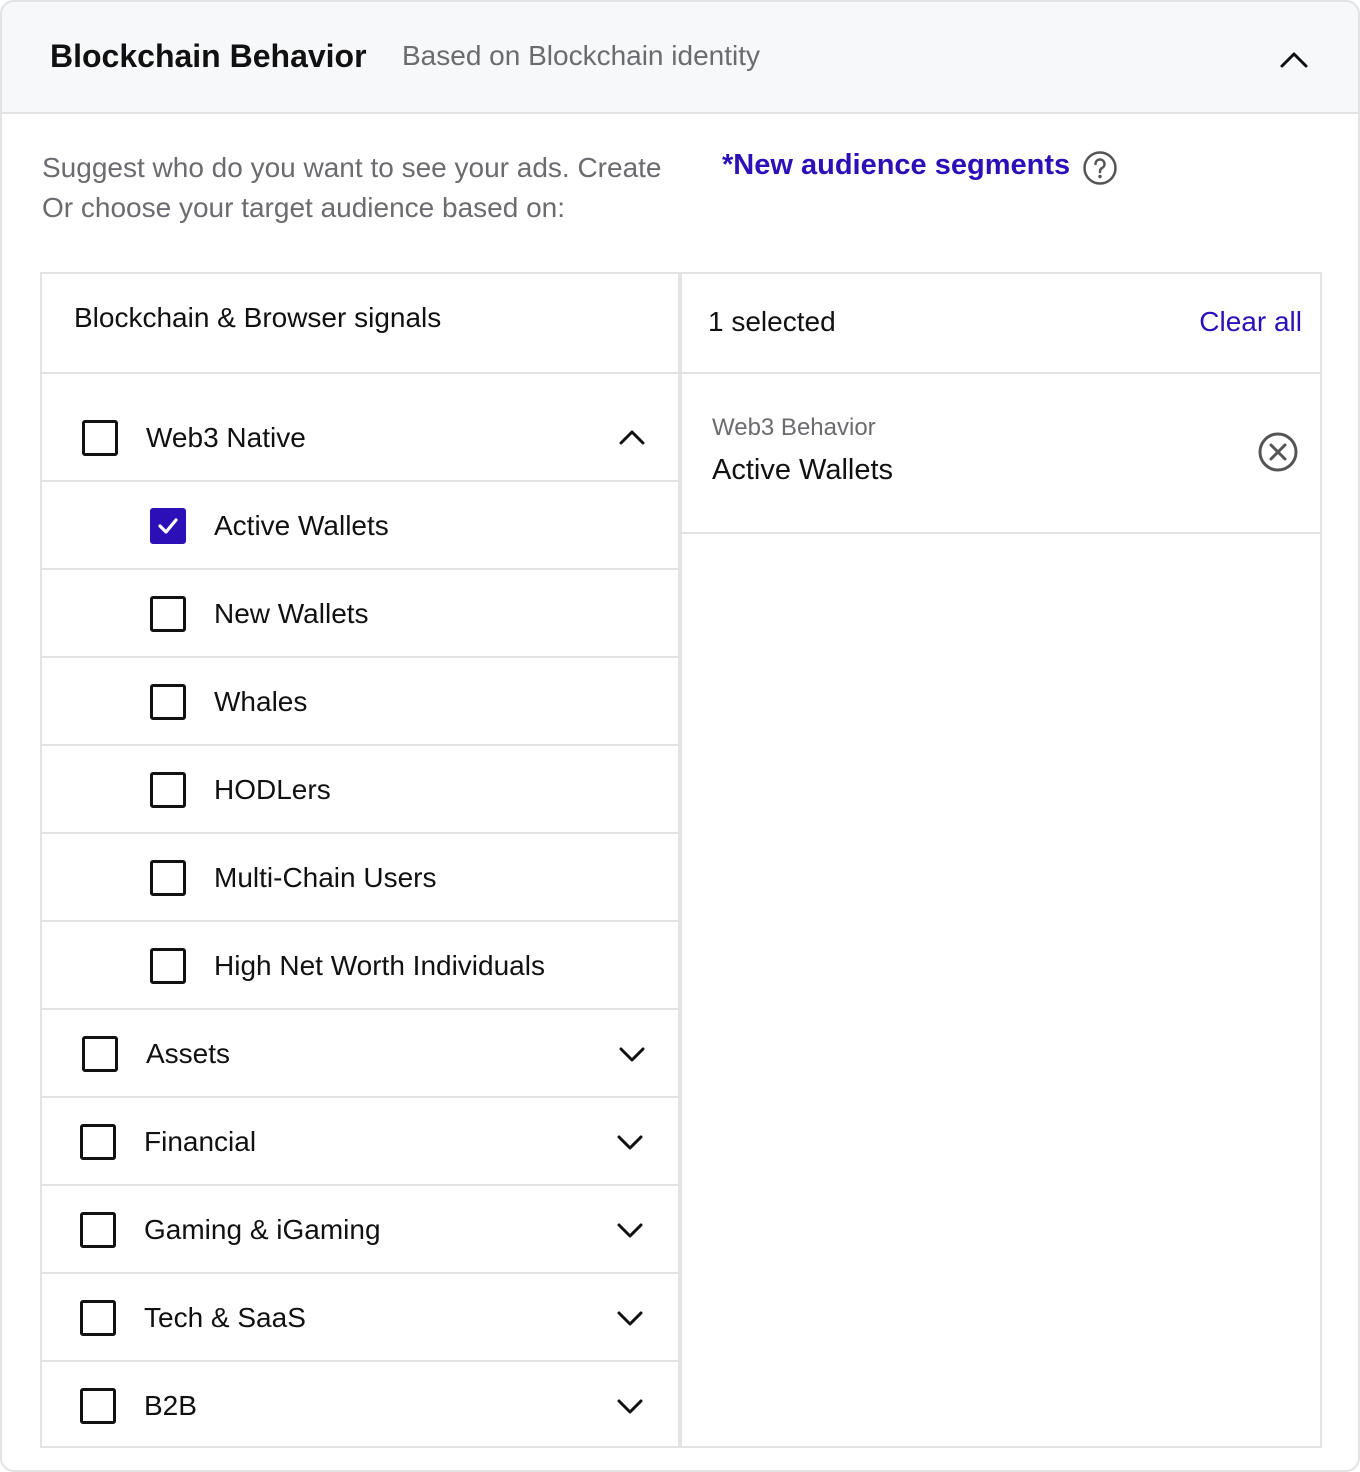 This screenshot has width=1360, height=1472. I want to click on subcategory-label: Multi-Chain Users, so click(325, 877).